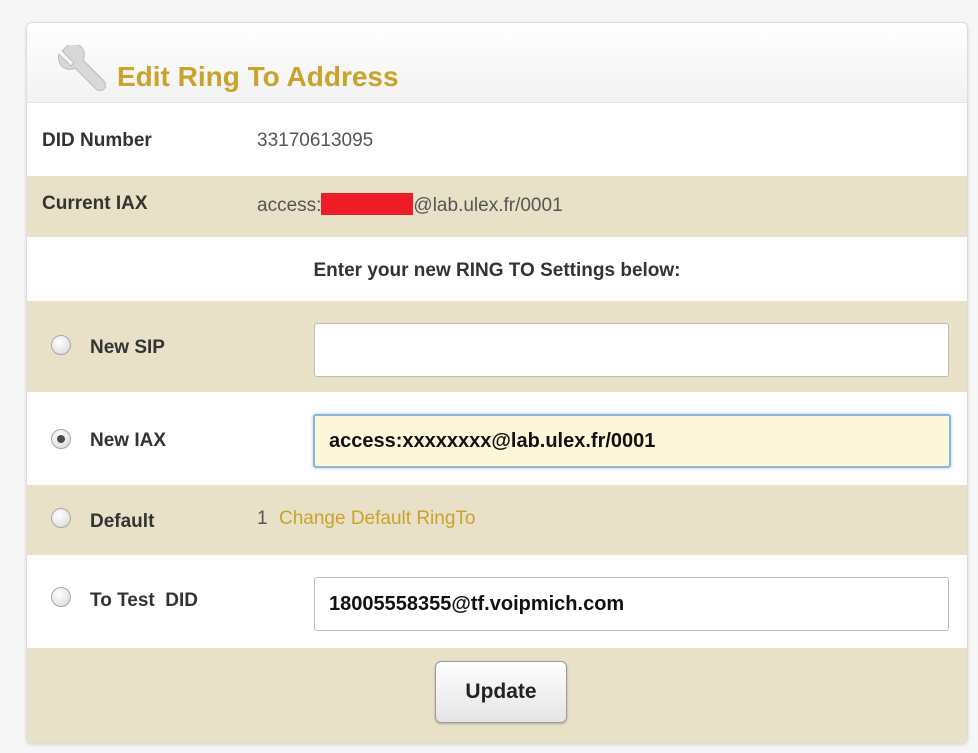 This screenshot has width=978, height=753. Describe the element at coordinates (631, 350) in the screenshot. I see `new-sip-input` at that location.